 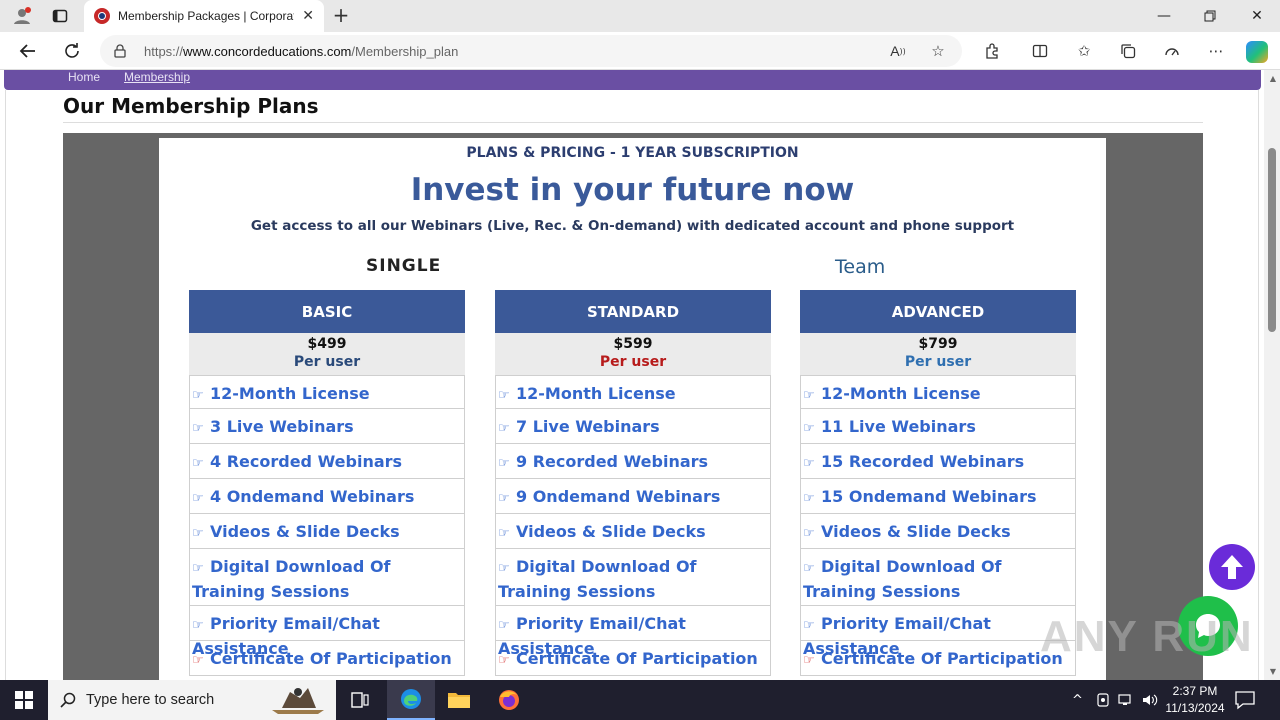 What do you see at coordinates (459, 700) in the screenshot?
I see `file-explorer-icon` at bounding box center [459, 700].